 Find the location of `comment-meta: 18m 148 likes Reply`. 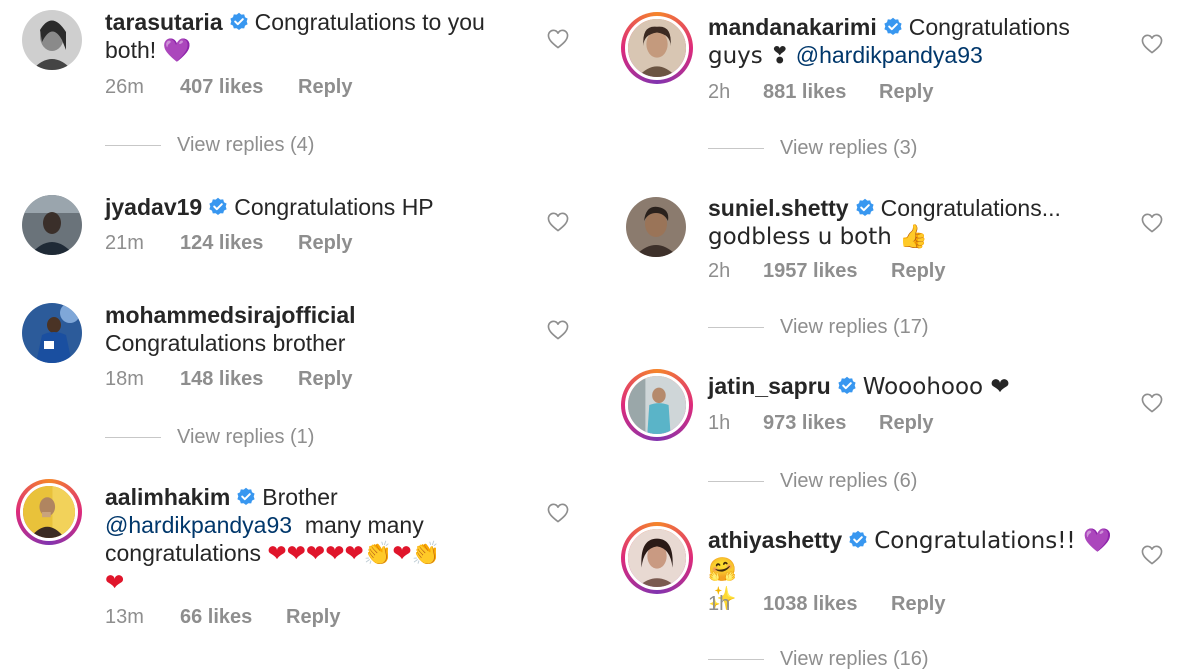

comment-meta: 18m 148 likes Reply is located at coordinates (228, 379).